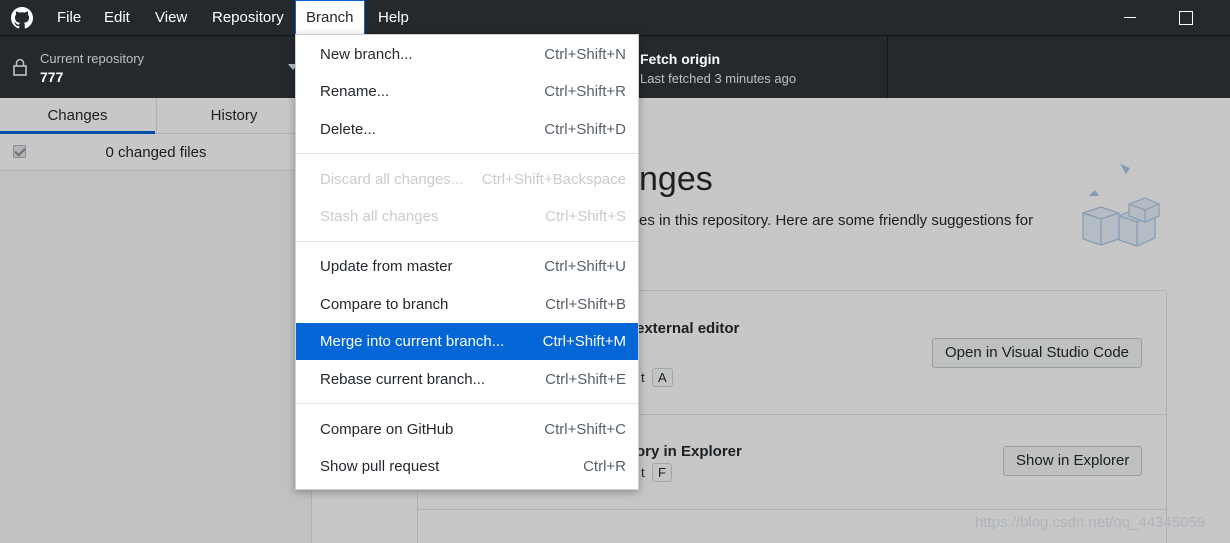 The image size is (1230, 543). Describe the element at coordinates (585, 266) in the screenshot. I see `menu-item-accelerator: Ctrl+Shift+U` at that location.